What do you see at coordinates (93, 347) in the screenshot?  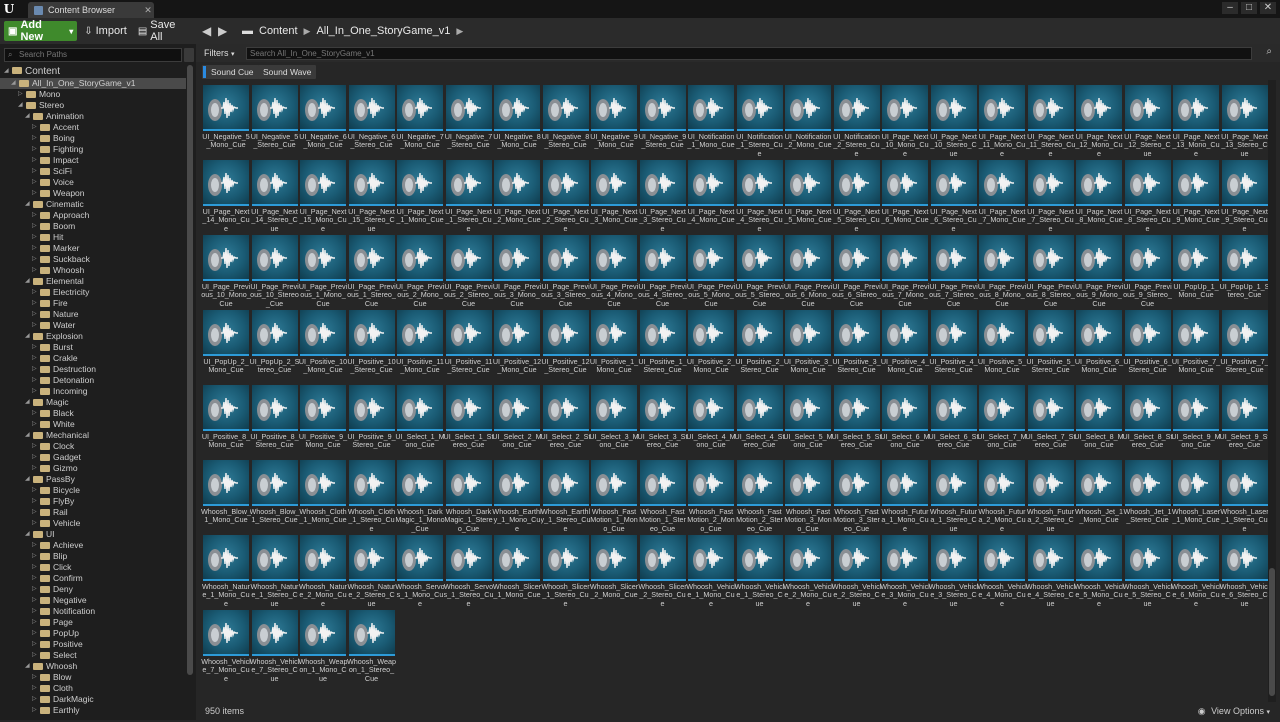 I see `tree-item: ▷ Burst` at bounding box center [93, 347].